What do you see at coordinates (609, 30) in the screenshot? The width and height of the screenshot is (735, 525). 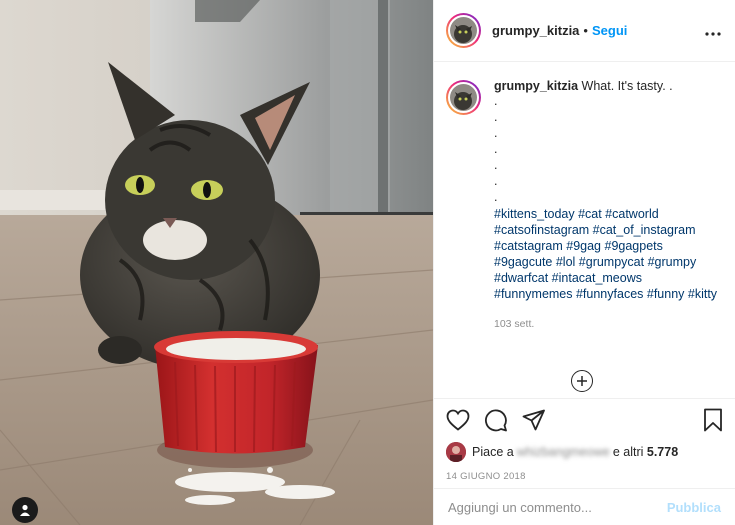 I see `follow-button: Segui` at bounding box center [609, 30].